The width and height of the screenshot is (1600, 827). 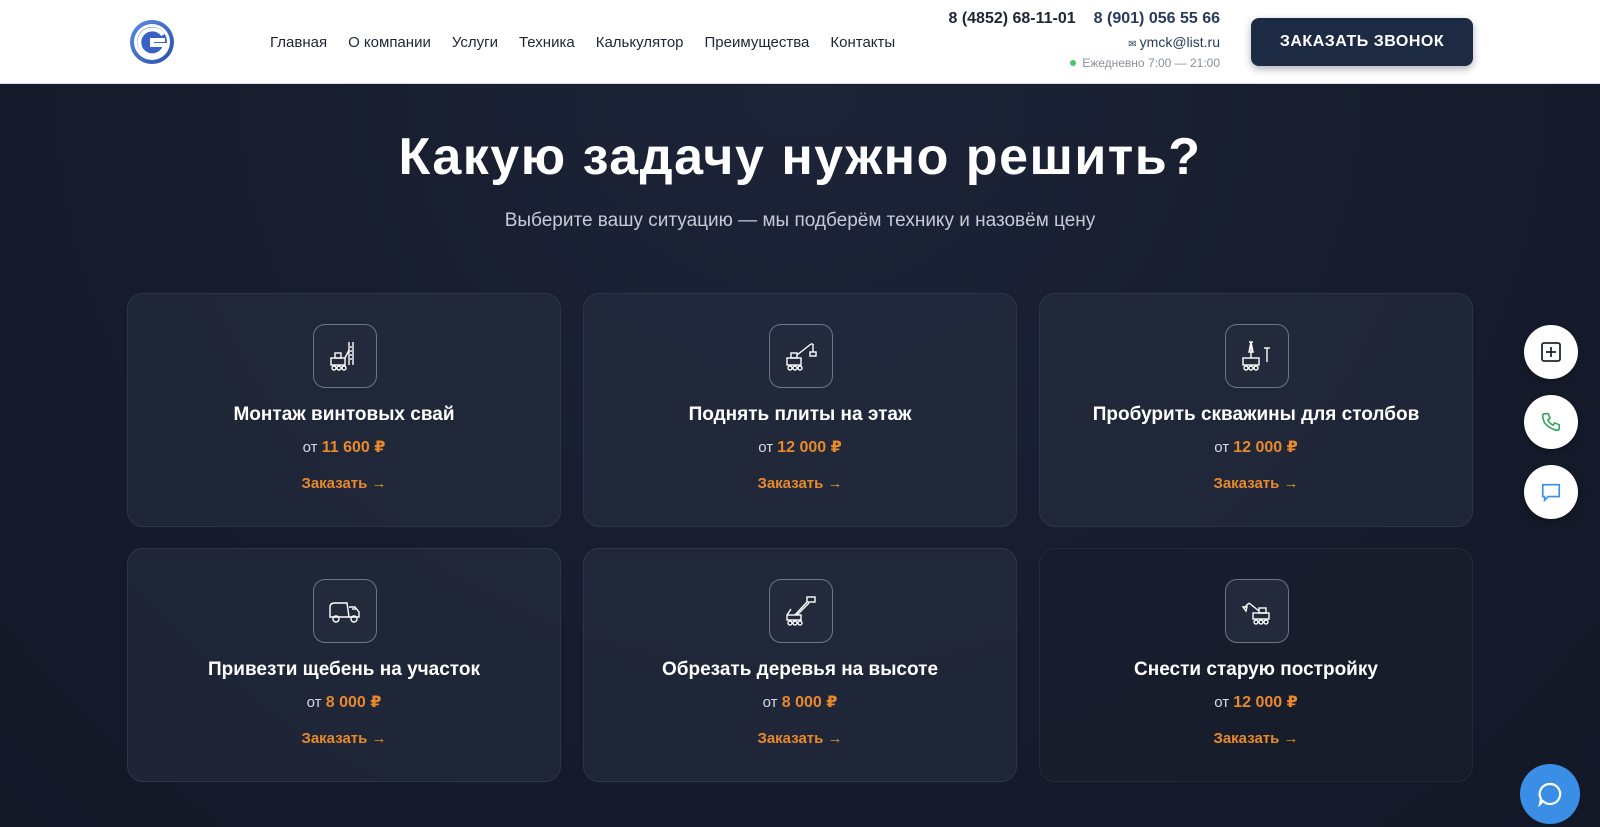 I want to click on card-title: Поднять плиты на этаж, so click(x=800, y=414).